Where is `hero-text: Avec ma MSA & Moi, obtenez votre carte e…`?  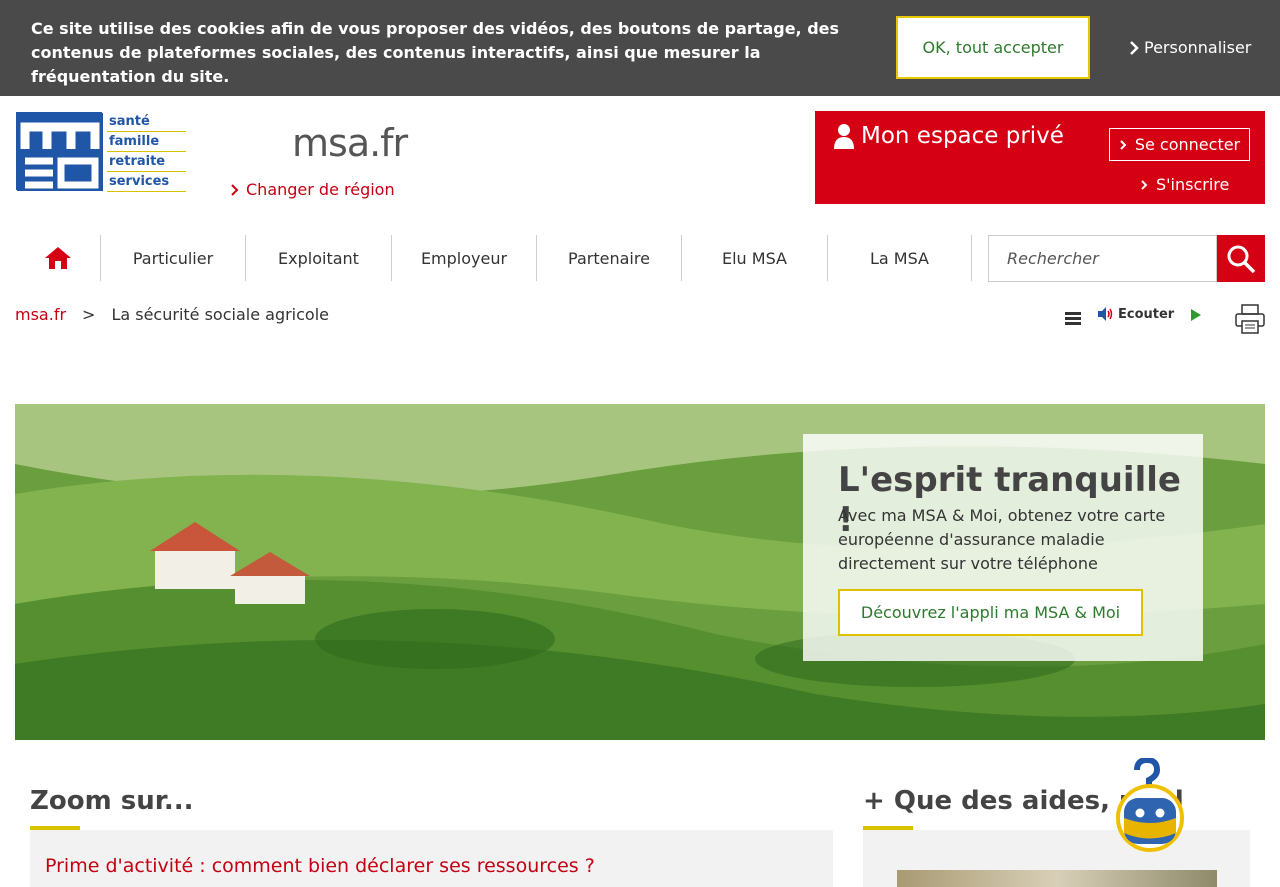 hero-text: Avec ma MSA & Moi, obtenez votre carte e… is located at coordinates (1002, 539).